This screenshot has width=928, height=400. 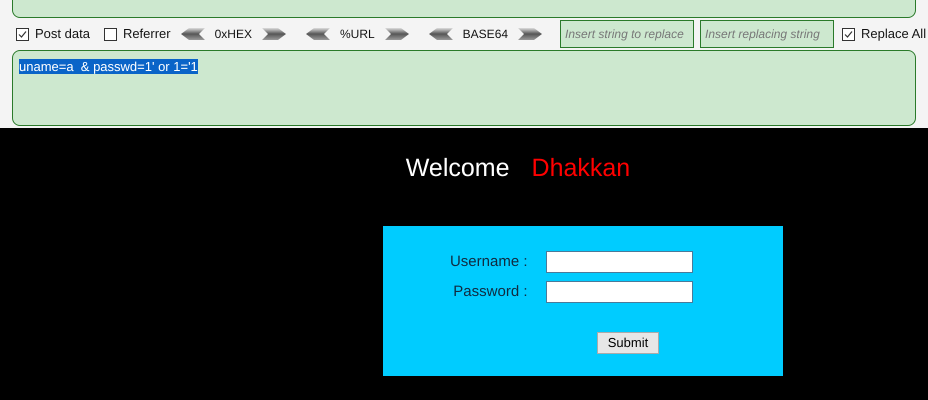 What do you see at coordinates (488, 262) in the screenshot?
I see `field-label: Username :` at bounding box center [488, 262].